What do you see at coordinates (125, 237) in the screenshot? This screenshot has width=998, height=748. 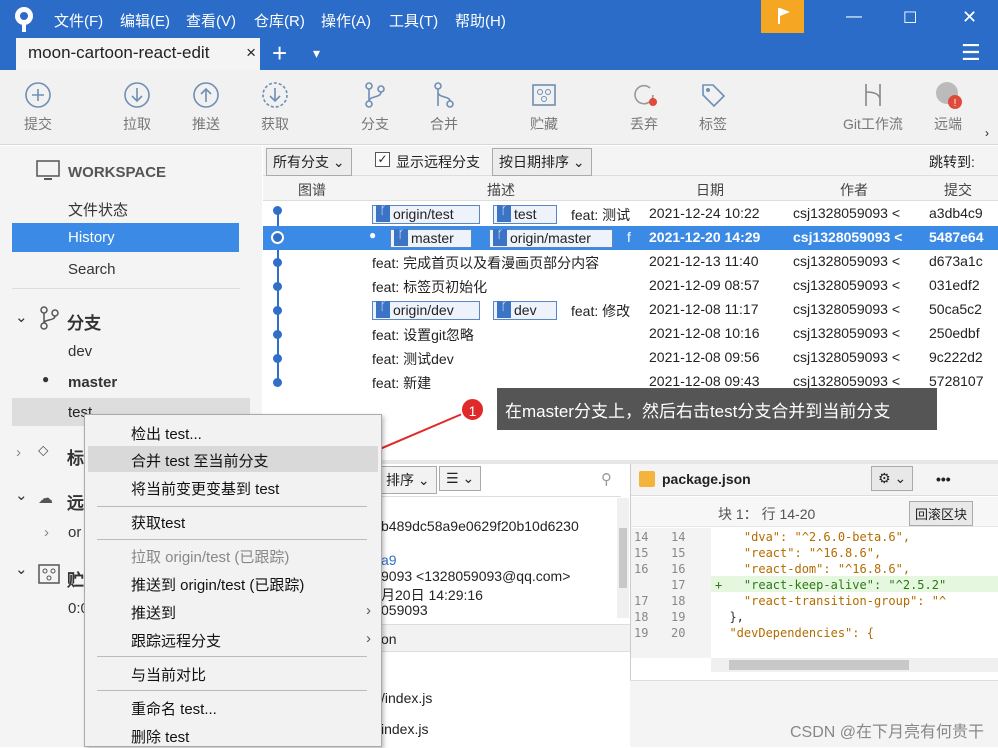 I see `sidebar-item-history: History` at bounding box center [125, 237].